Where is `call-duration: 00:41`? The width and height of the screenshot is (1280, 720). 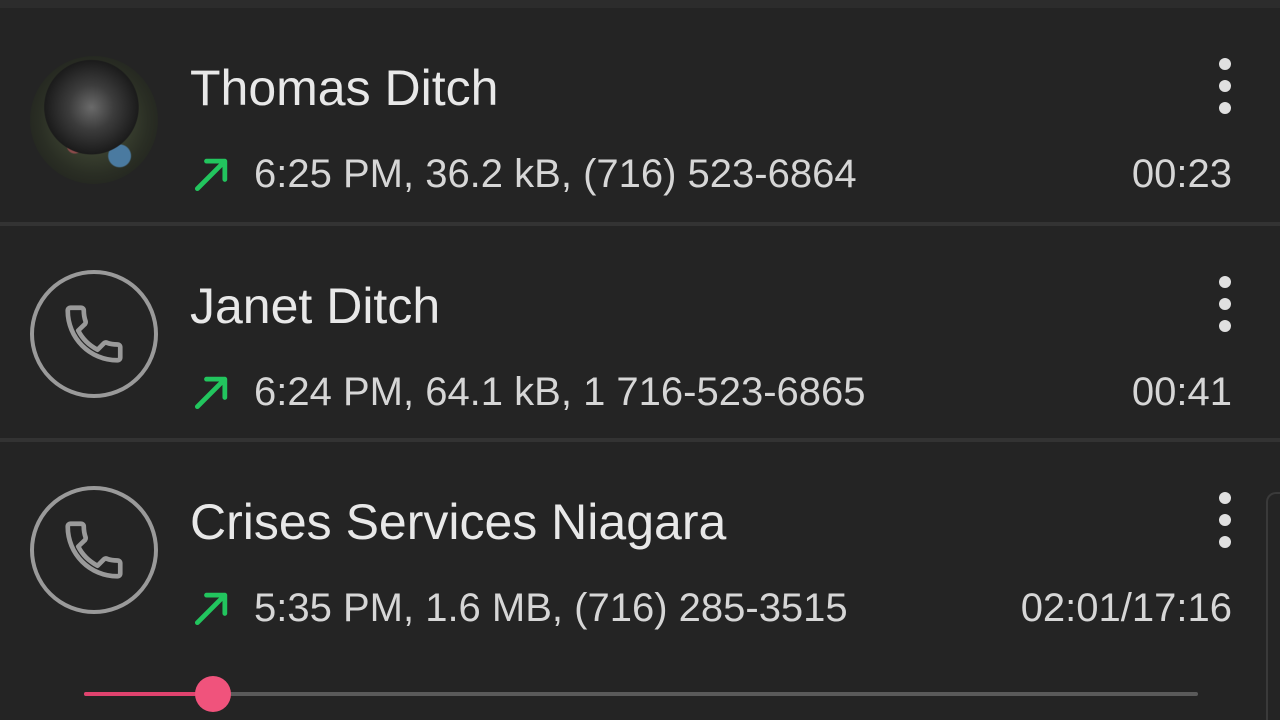 call-duration: 00:41 is located at coordinates (1181, 392).